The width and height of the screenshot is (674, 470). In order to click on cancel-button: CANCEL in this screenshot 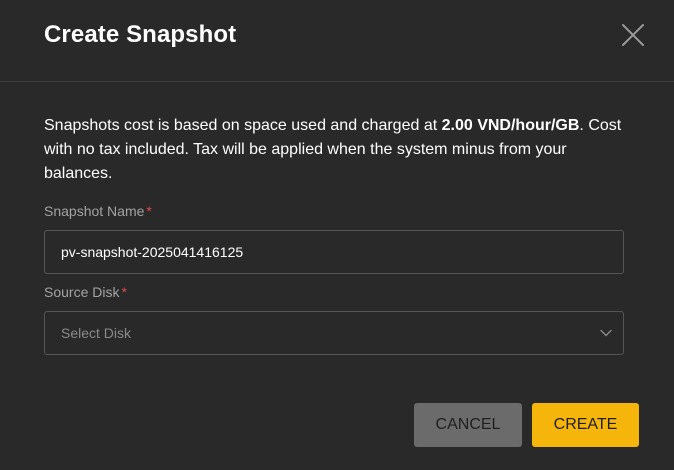, I will do `click(468, 425)`.